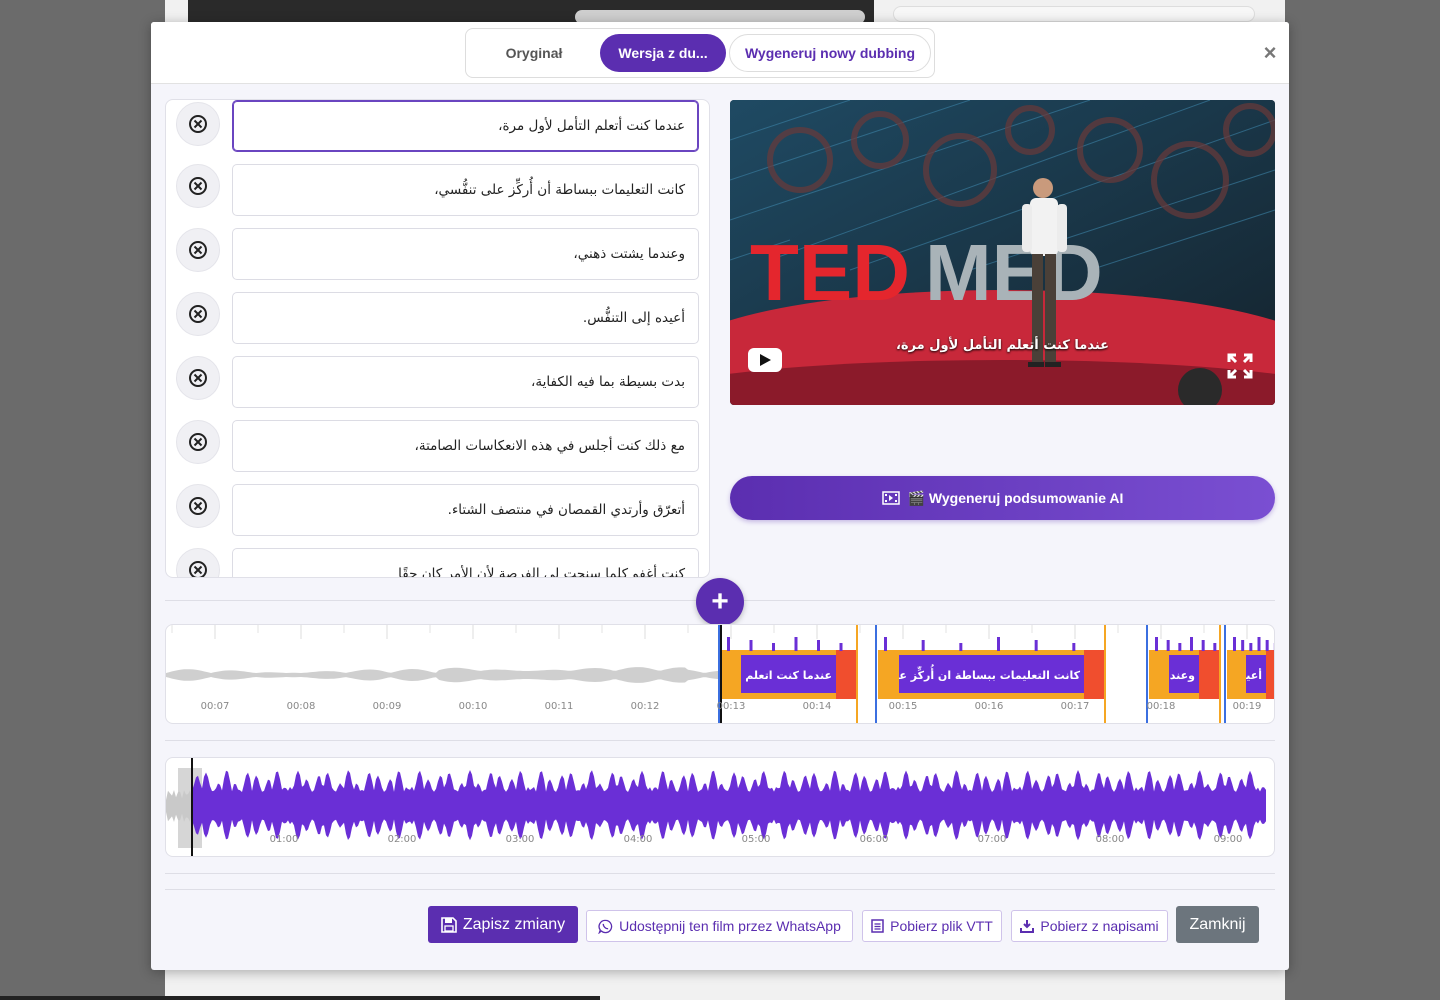  Describe the element at coordinates (284, 839) in the screenshot. I see `overview-tick-label: 01:00` at that location.